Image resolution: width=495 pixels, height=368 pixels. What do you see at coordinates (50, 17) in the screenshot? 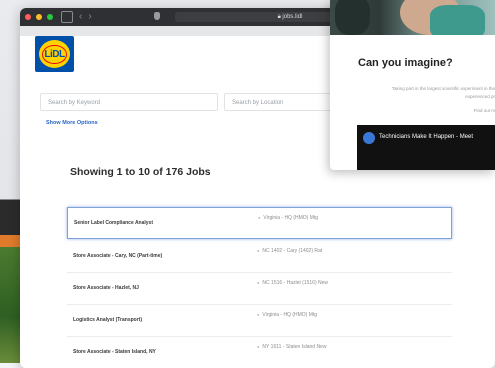
I see `maximize-window-button` at bounding box center [50, 17].